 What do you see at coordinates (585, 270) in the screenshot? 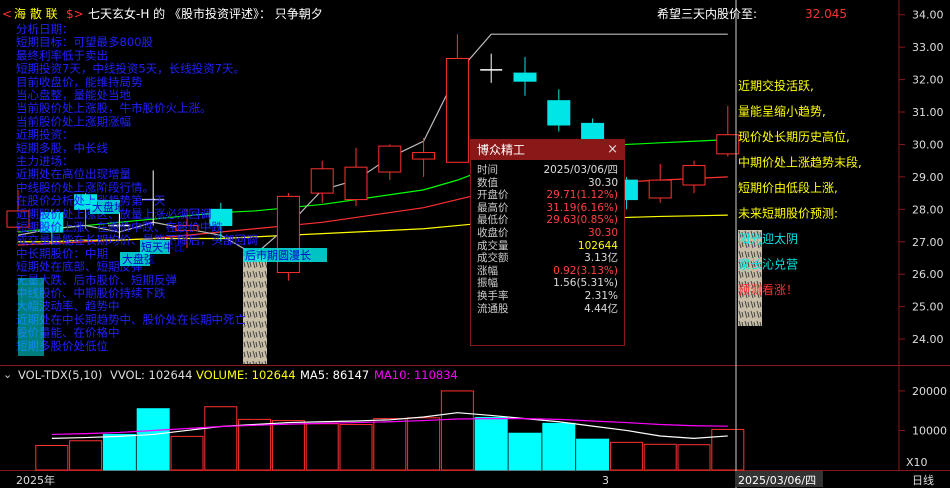
I see `quote-value: 0.92(3.13%)` at bounding box center [585, 270].